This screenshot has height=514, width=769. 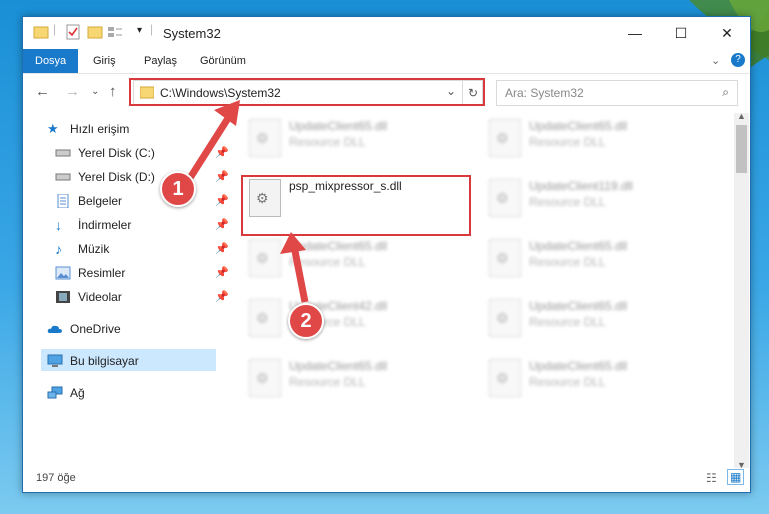 I want to click on step-2-badge: 2, so click(x=306, y=321).